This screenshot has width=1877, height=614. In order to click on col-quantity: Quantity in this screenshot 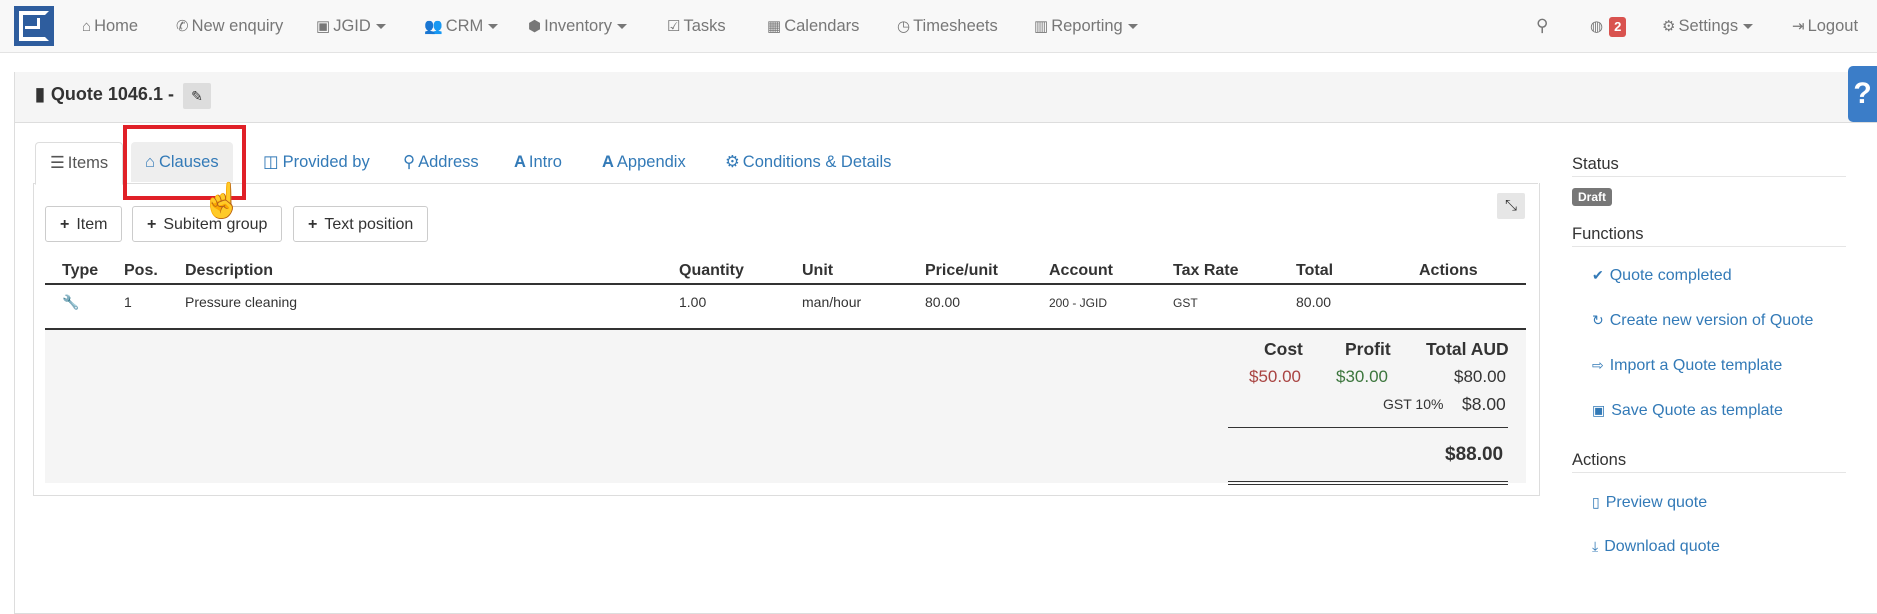, I will do `click(711, 270)`.